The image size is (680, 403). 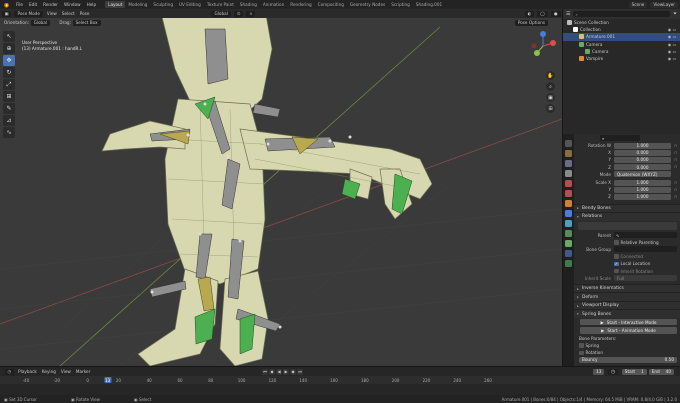 What do you see at coordinates (568, 163) in the screenshot?
I see `output-tab` at bounding box center [568, 163].